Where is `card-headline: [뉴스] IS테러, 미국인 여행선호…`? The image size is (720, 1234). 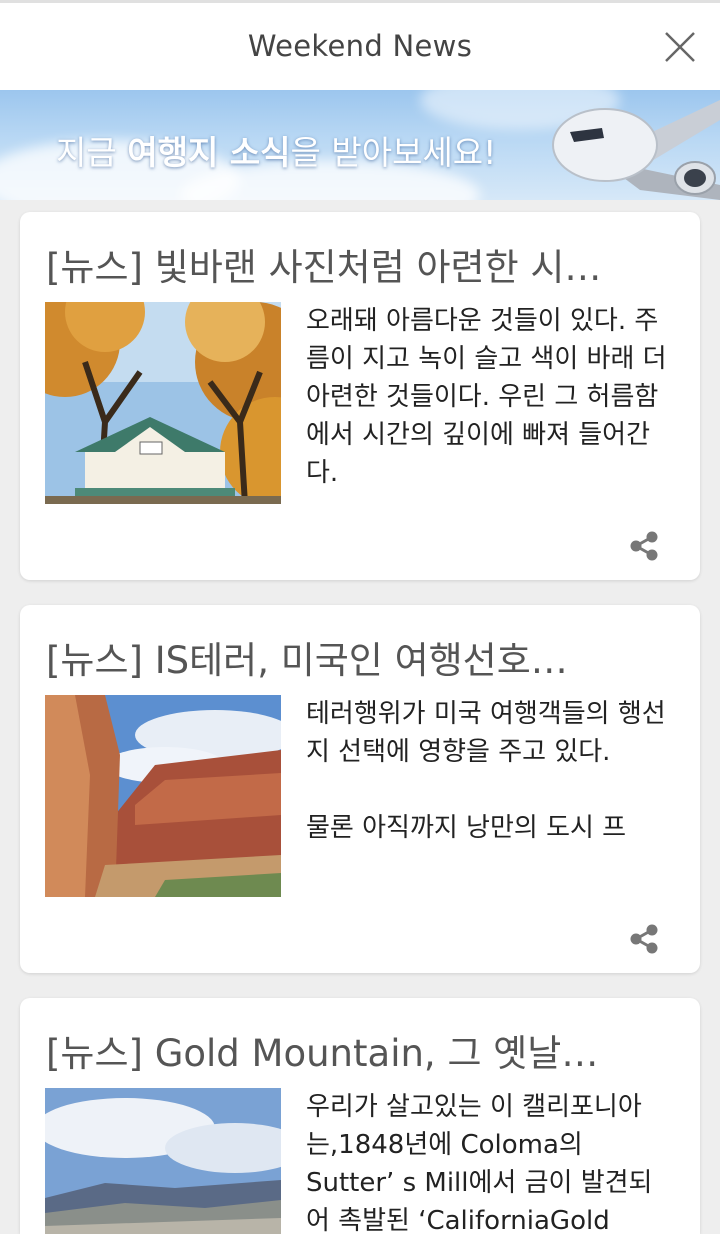
card-headline: [뉴스] IS테러, 미국인 여행선호… is located at coordinates (361, 661).